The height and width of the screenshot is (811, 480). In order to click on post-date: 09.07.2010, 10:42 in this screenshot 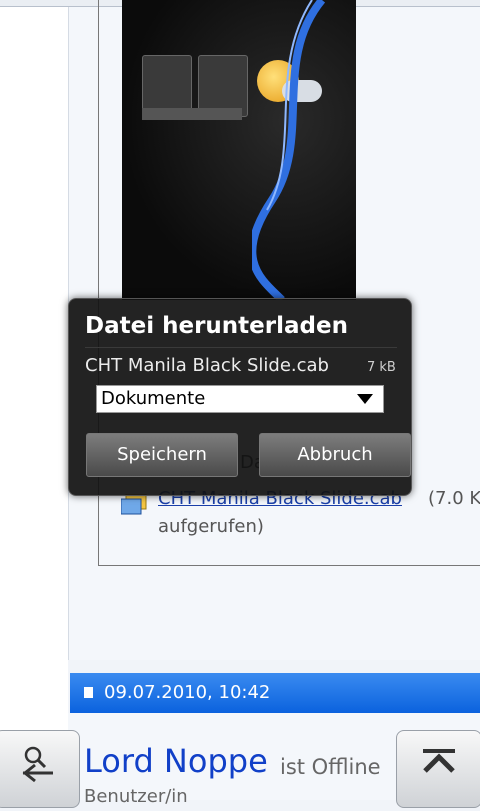, I will do `click(187, 692)`.